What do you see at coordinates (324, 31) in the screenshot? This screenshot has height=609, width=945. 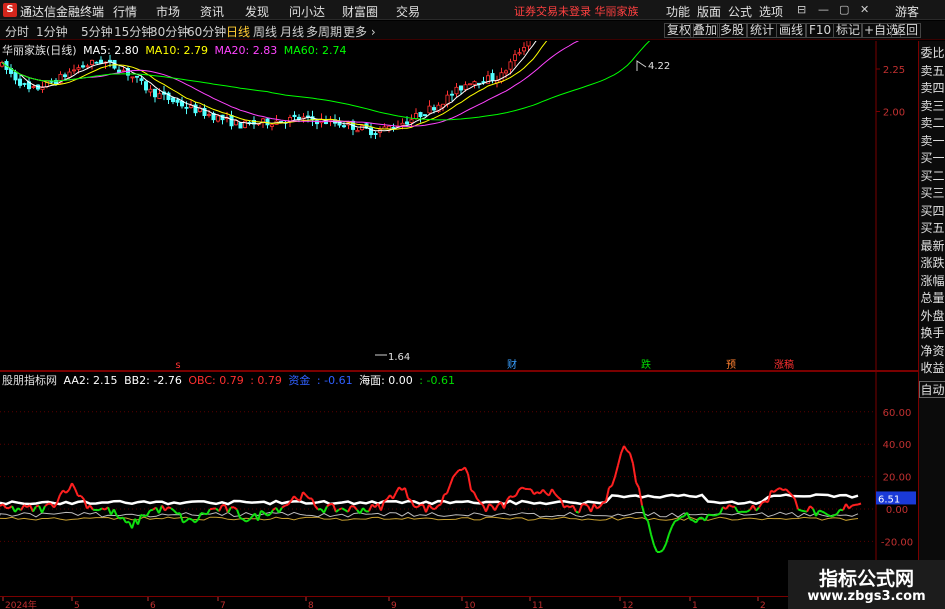 I see `period-tab-multi: 多周期` at bounding box center [324, 31].